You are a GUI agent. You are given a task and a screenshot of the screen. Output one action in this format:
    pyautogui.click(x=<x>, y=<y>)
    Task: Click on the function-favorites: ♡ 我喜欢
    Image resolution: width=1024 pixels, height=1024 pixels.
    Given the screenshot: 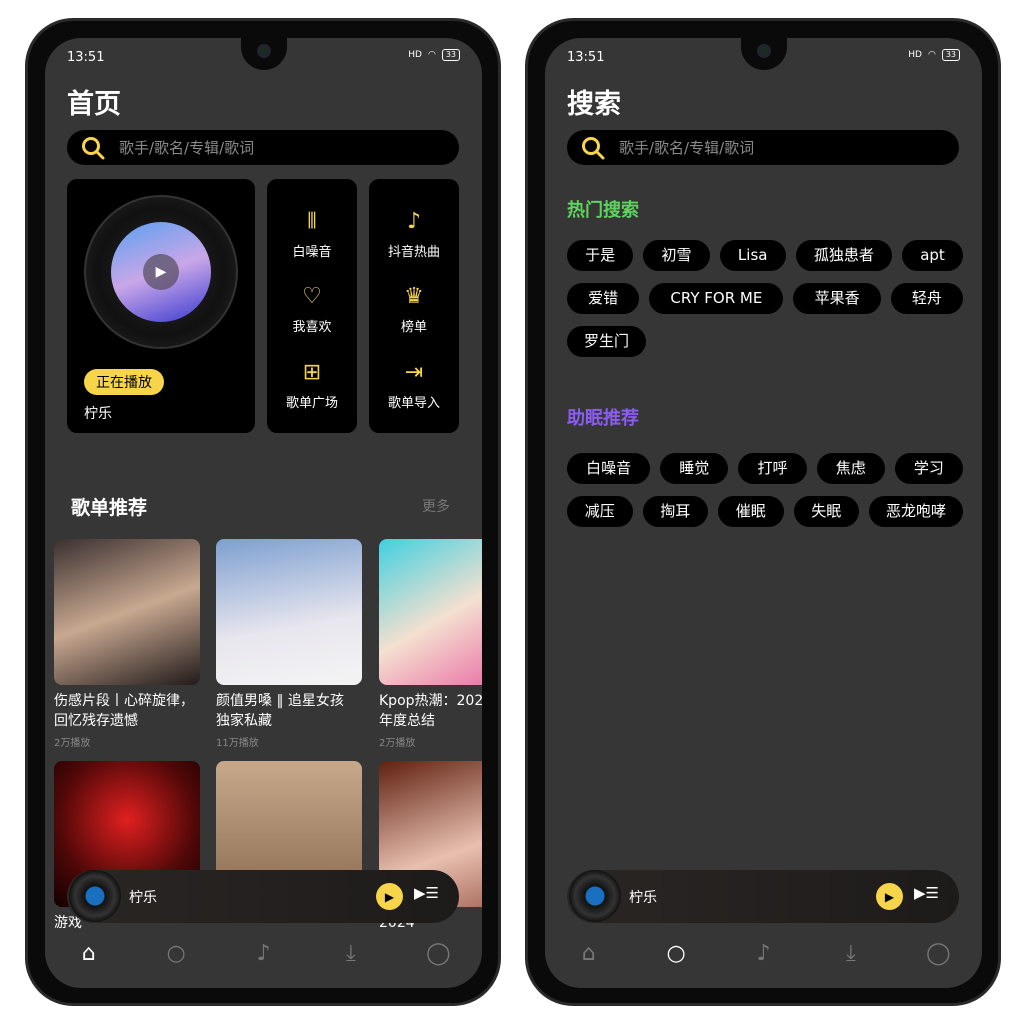 What is the action you would take?
    pyautogui.click(x=312, y=308)
    